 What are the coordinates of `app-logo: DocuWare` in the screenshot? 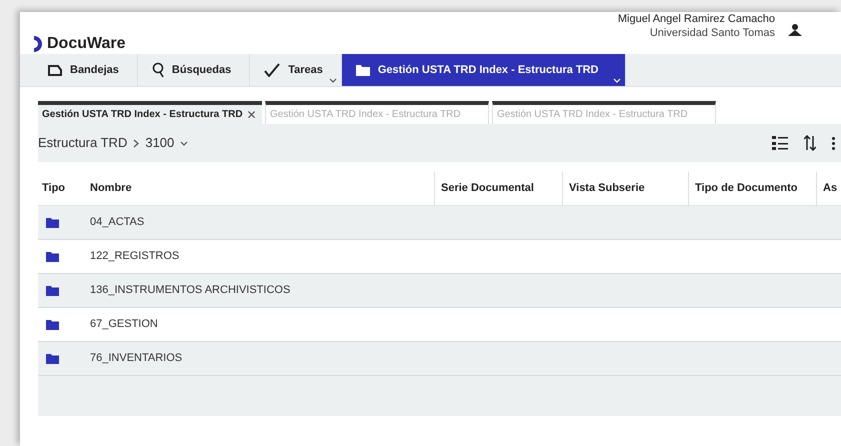 It's located at (86, 44).